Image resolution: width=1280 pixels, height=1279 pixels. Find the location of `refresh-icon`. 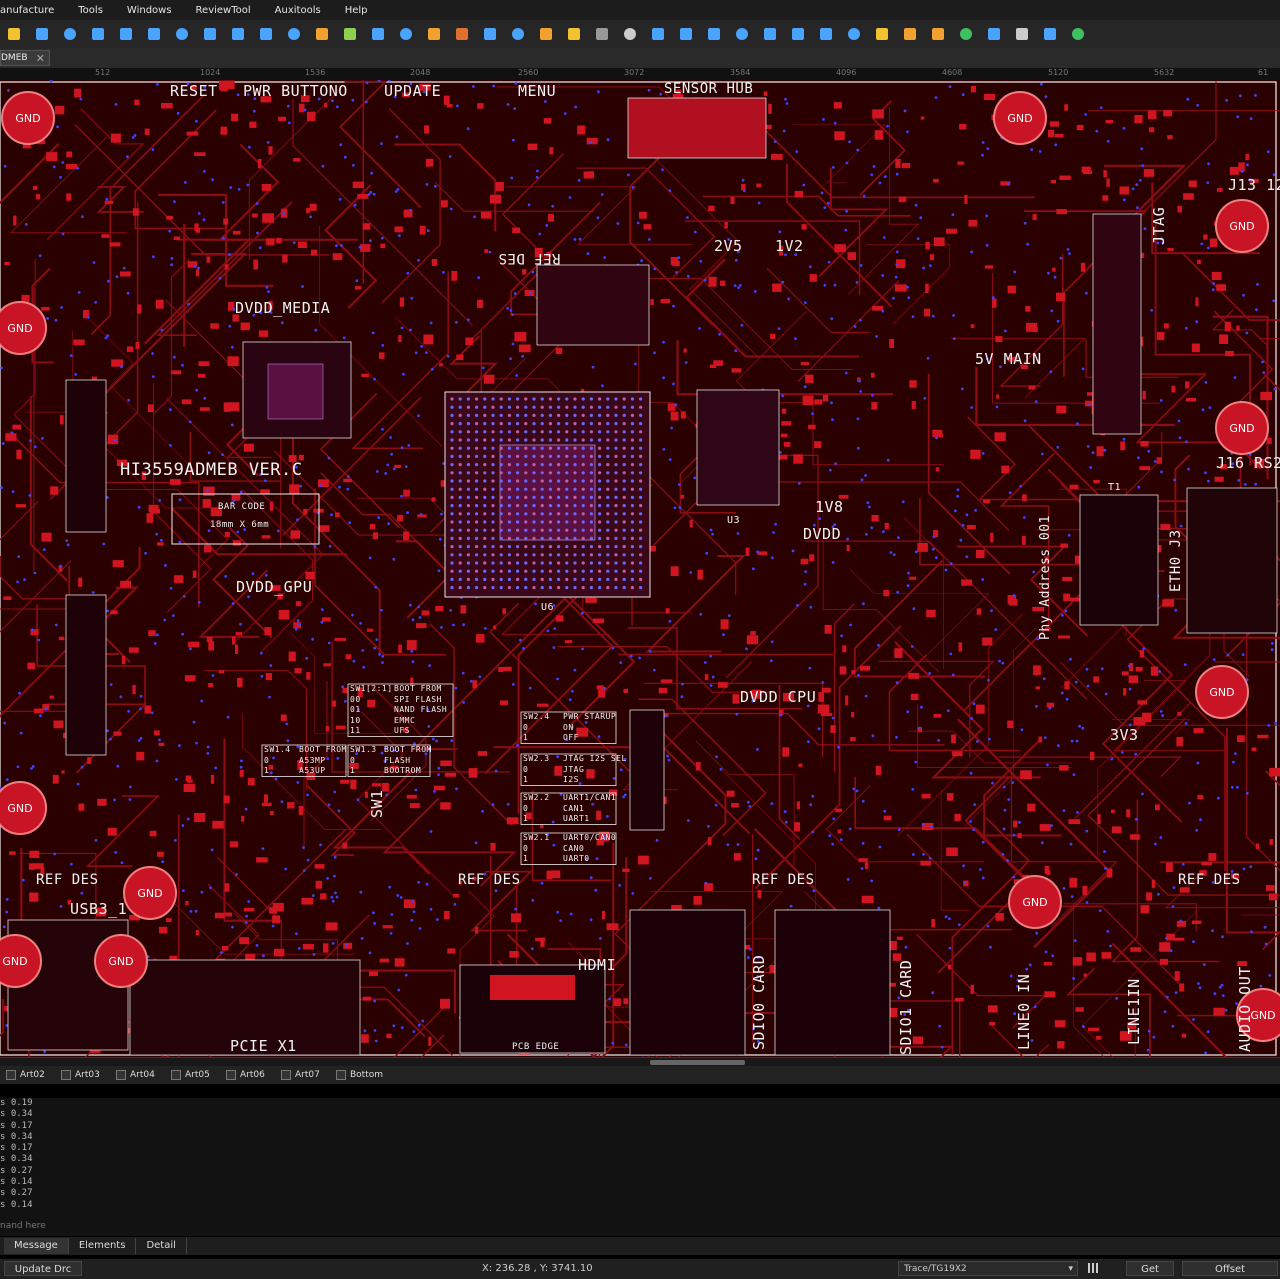

refresh-icon is located at coordinates (546, 34).